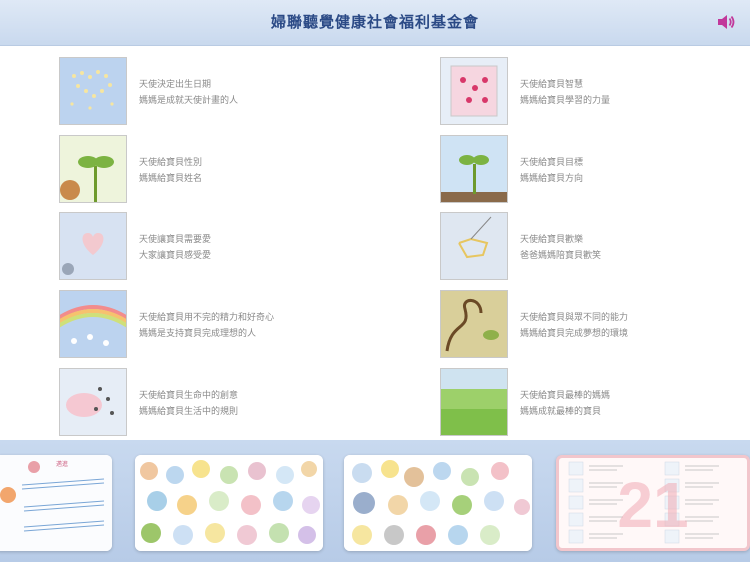 The height and width of the screenshot is (562, 750). Describe the element at coordinates (93, 246) in the screenshot. I see `thumbnail-heart` at that location.